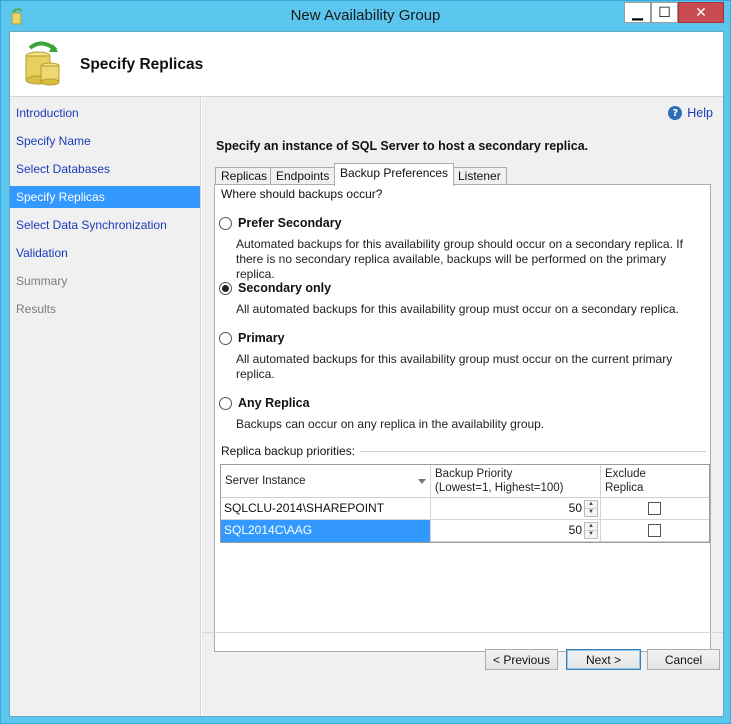  Describe the element at coordinates (624, 488) in the screenshot. I see `header-label: Replica` at that location.